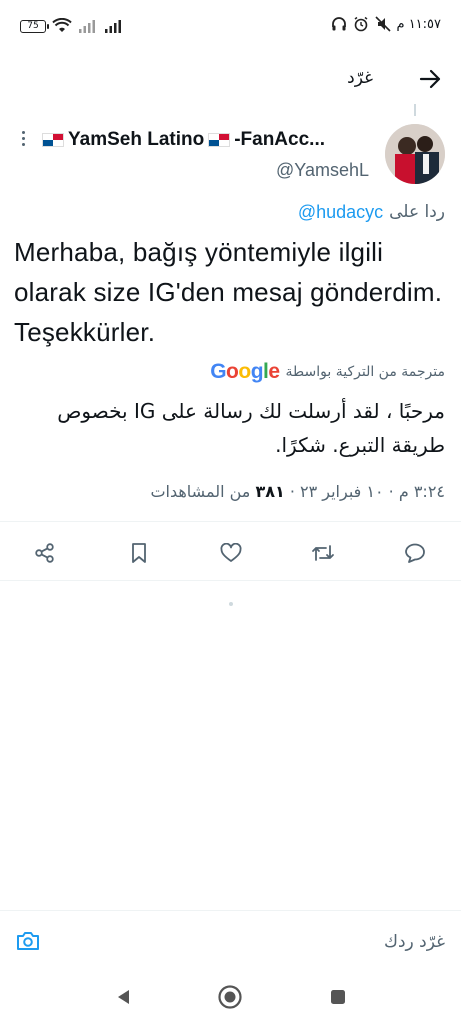 Image resolution: width=461 pixels, height=1024 pixels. What do you see at coordinates (265, 942) in the screenshot?
I see `reply-input` at bounding box center [265, 942].